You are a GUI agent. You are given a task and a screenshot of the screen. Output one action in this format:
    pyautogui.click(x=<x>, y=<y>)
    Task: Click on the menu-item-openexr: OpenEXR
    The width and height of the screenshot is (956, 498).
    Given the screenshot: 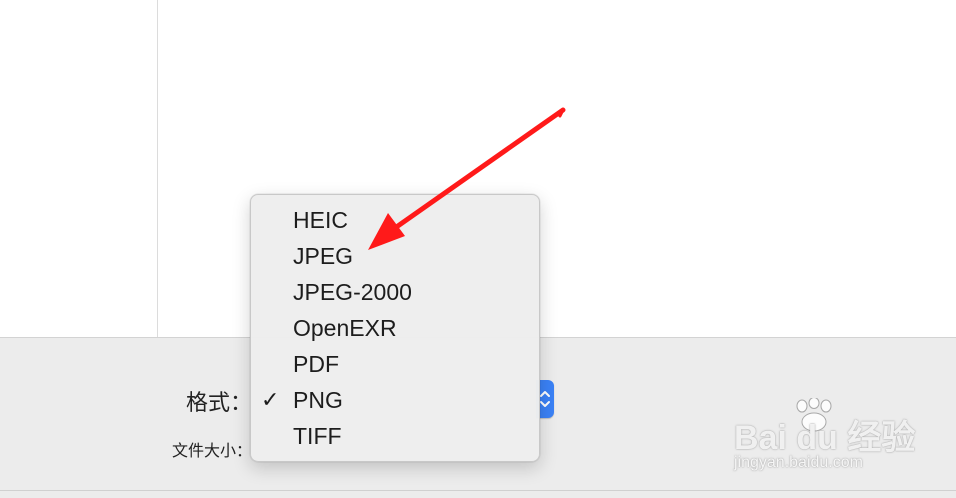 What is the action you would take?
    pyautogui.click(x=395, y=328)
    